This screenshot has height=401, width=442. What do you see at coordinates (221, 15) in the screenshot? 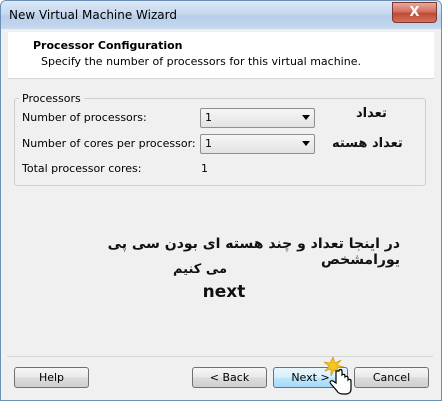
I see `title-bar: New Virtual Machine Wizard X` at bounding box center [221, 15].